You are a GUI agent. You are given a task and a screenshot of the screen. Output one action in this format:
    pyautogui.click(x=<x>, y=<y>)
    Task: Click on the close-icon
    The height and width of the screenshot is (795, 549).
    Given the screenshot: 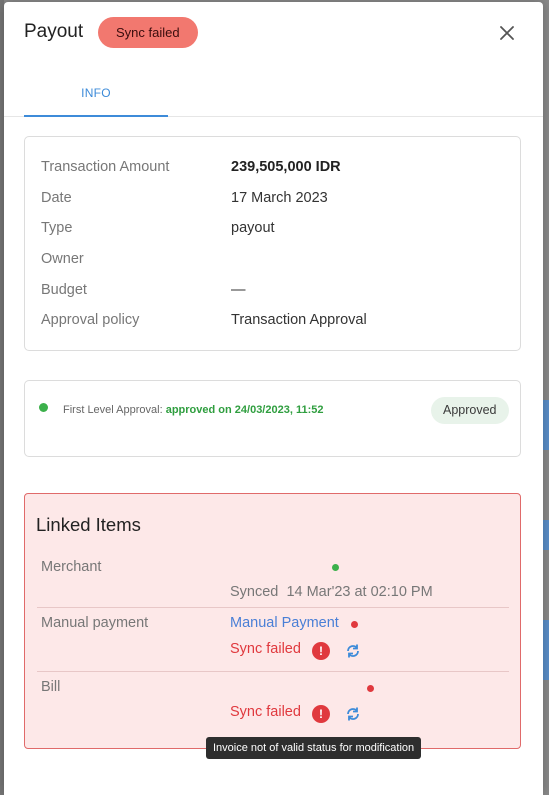 What is the action you would take?
    pyautogui.click(x=507, y=33)
    